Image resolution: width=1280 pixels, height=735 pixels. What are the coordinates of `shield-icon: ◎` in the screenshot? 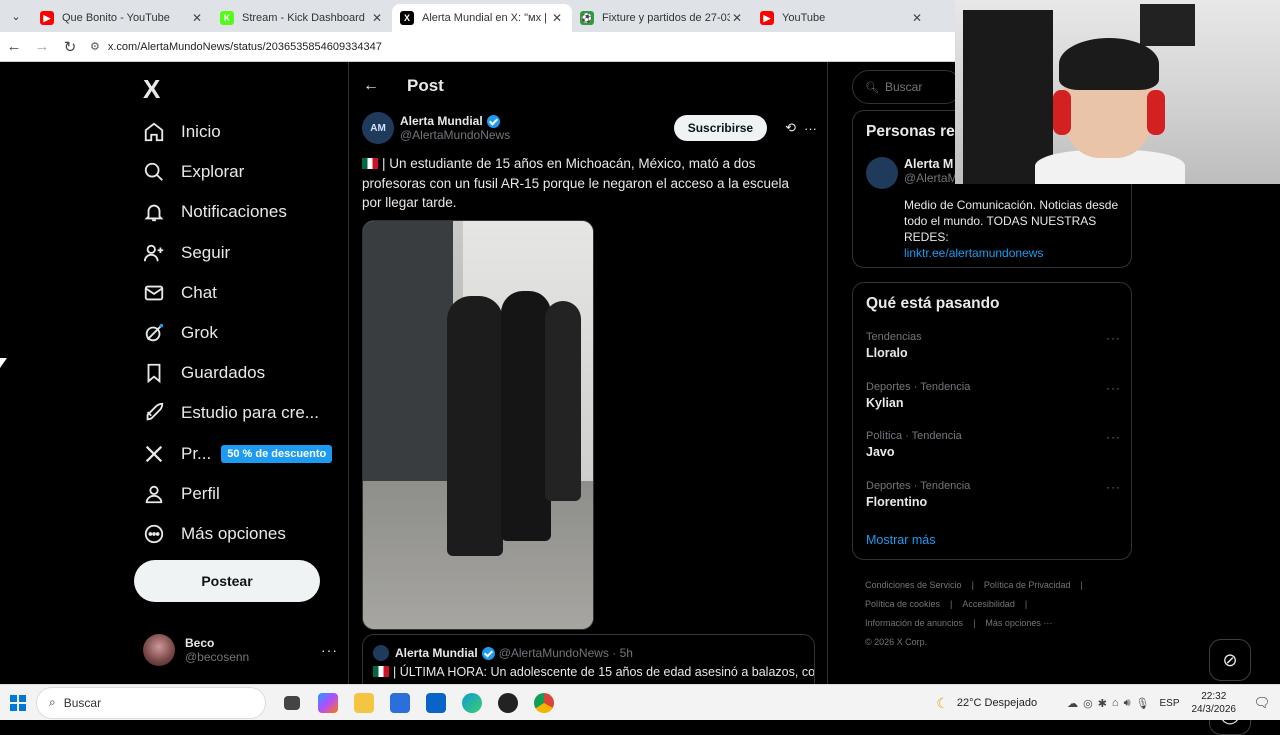 It's located at (1088, 703).